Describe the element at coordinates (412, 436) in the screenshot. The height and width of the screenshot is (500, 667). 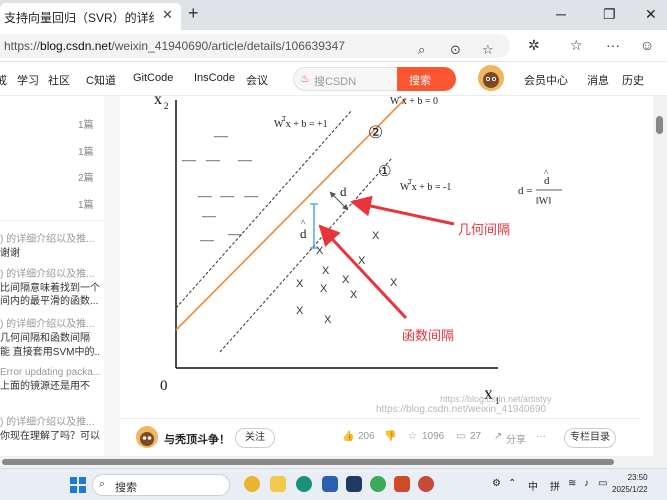
I see `star-icon: ☆` at that location.